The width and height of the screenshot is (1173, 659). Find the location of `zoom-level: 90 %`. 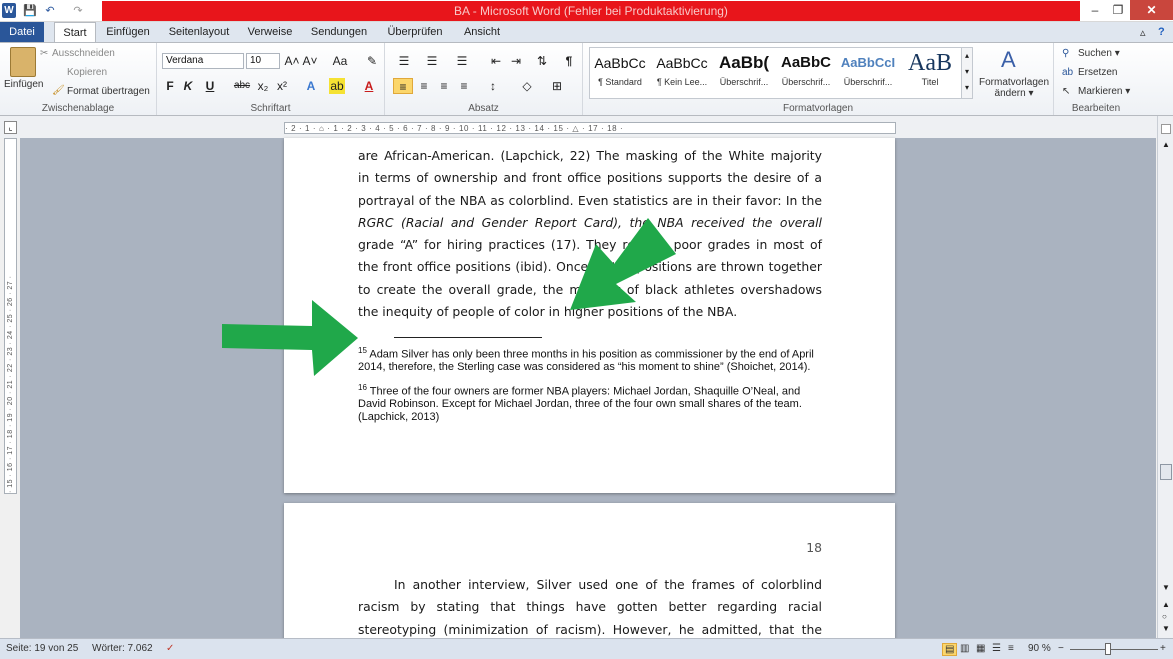

zoom-level: 90 % is located at coordinates (1039, 648).